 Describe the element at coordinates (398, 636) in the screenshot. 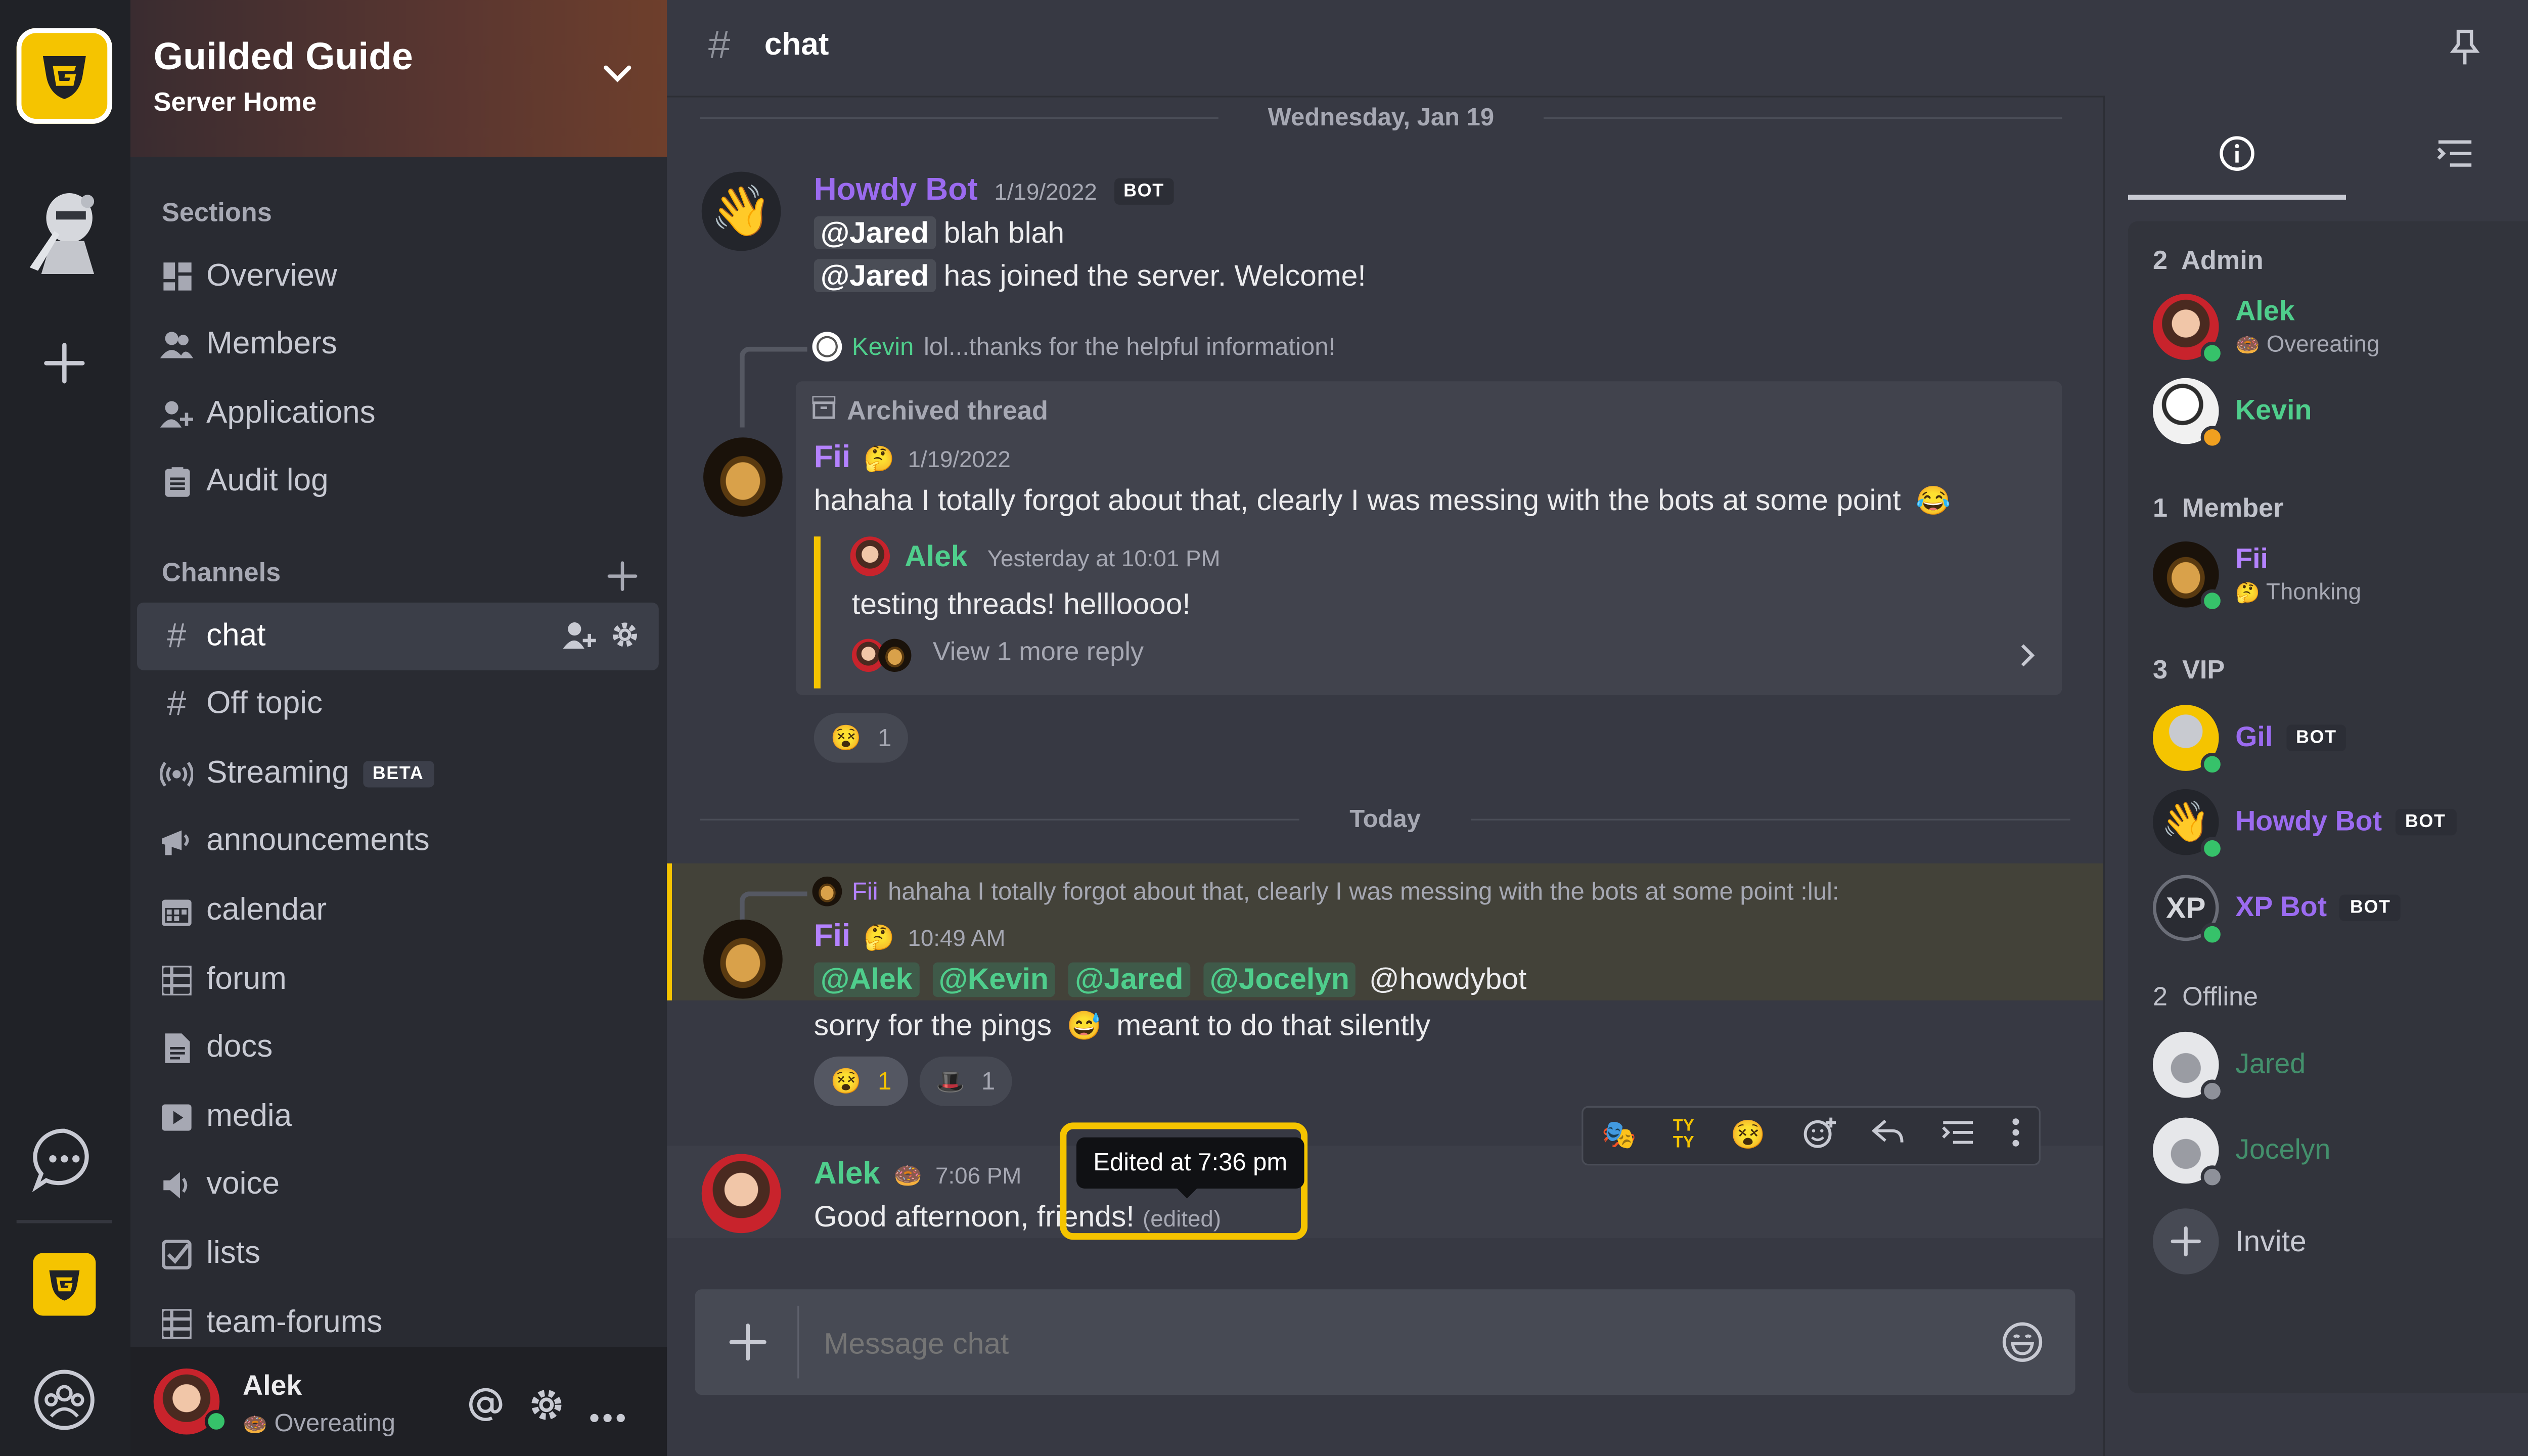

I see `channel-item-chat: # chat` at that location.